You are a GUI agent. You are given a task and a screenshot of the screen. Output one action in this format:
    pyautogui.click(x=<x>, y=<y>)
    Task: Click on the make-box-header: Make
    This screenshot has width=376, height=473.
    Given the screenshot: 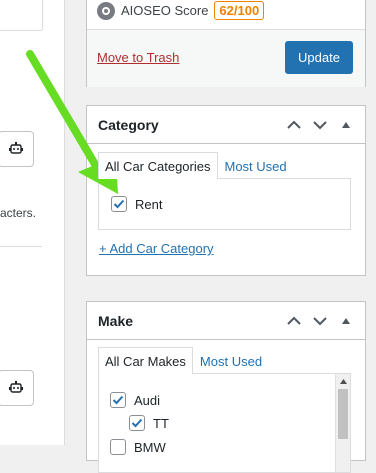 What is the action you would take?
    pyautogui.click(x=226, y=321)
    